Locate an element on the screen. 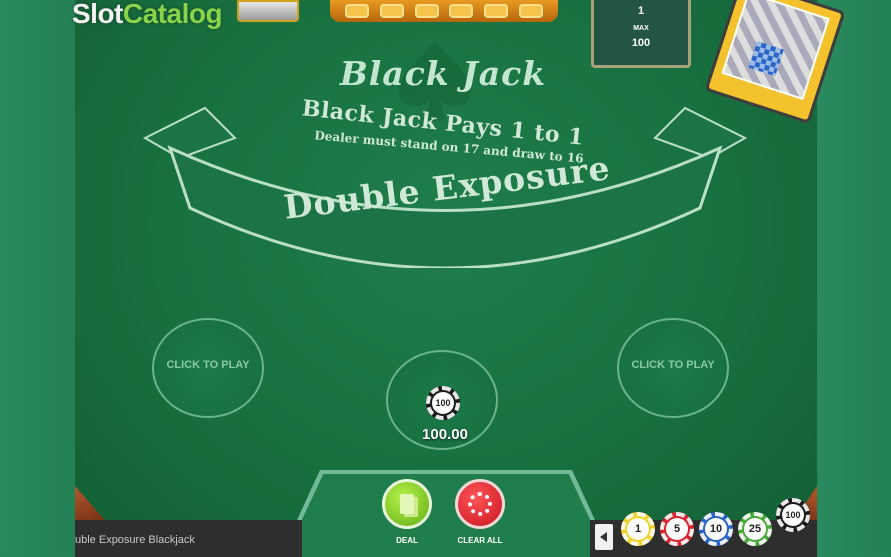  right-background is located at coordinates (854, 278).